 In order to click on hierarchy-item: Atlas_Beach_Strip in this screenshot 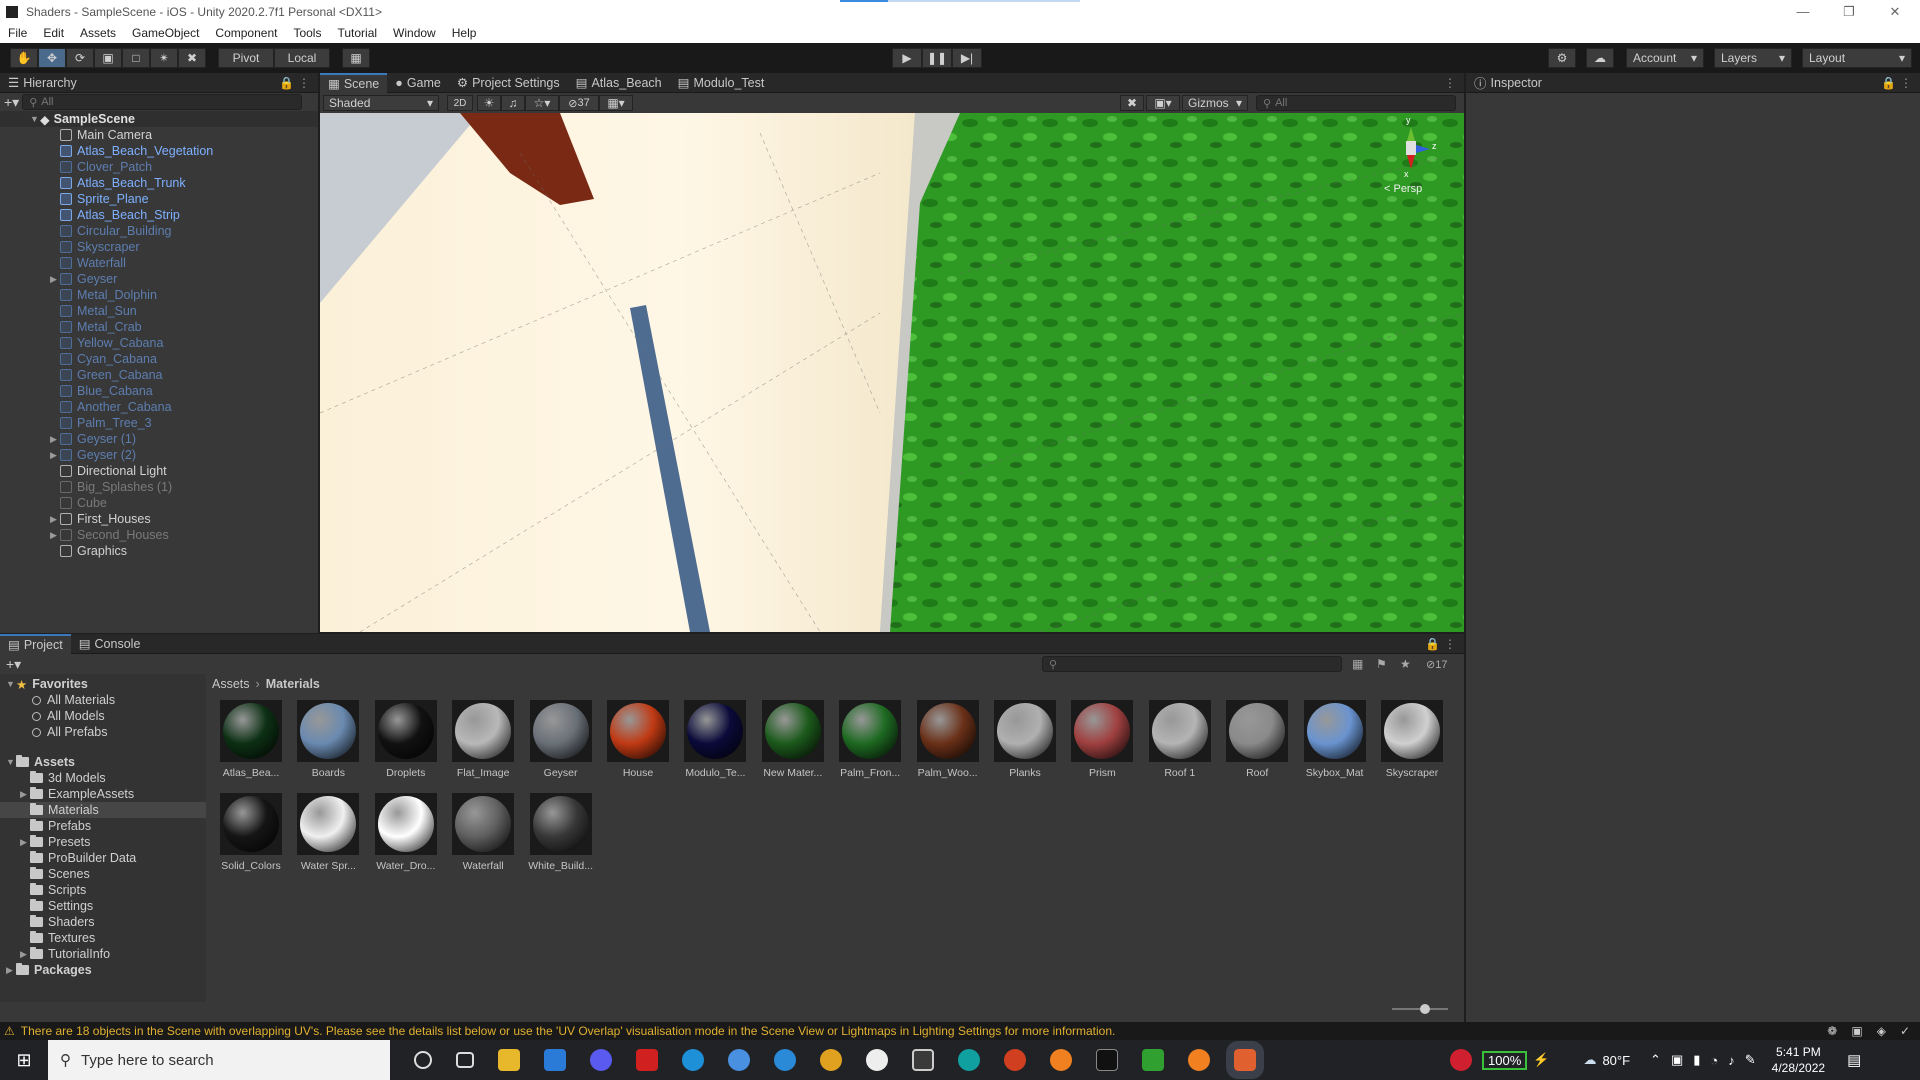, I will do `click(159, 215)`.